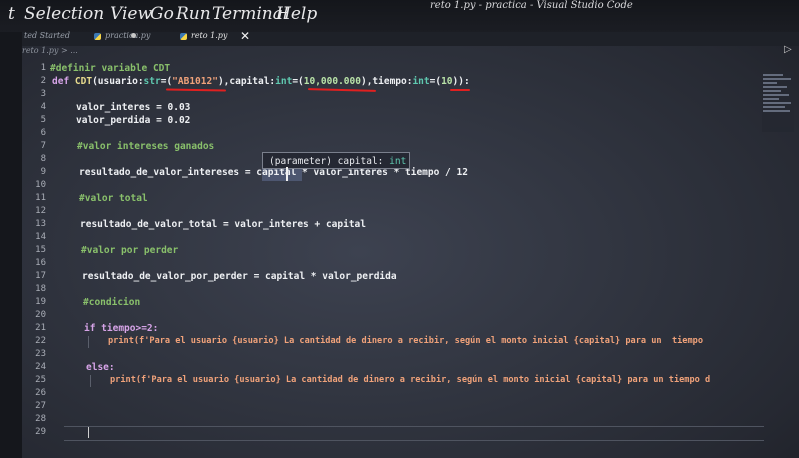 Image resolution: width=799 pixels, height=458 pixels. I want to click on line-number: 25, so click(40, 380).